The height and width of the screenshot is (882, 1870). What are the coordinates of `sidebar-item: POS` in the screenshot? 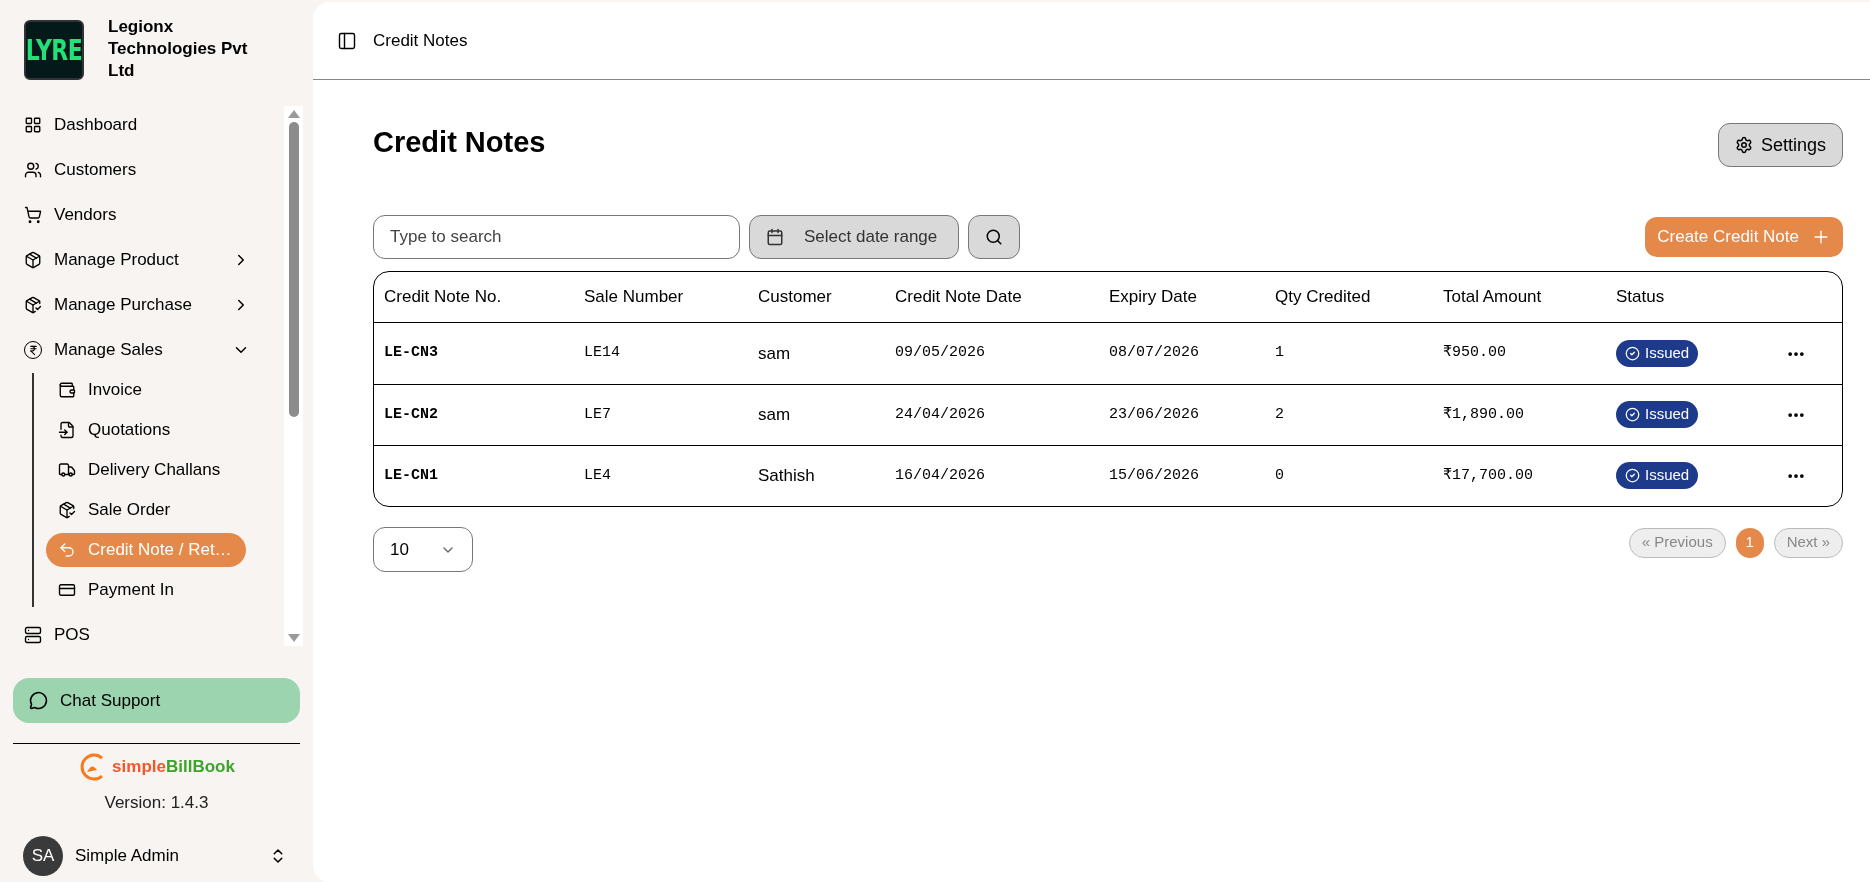 It's located at (137, 635).